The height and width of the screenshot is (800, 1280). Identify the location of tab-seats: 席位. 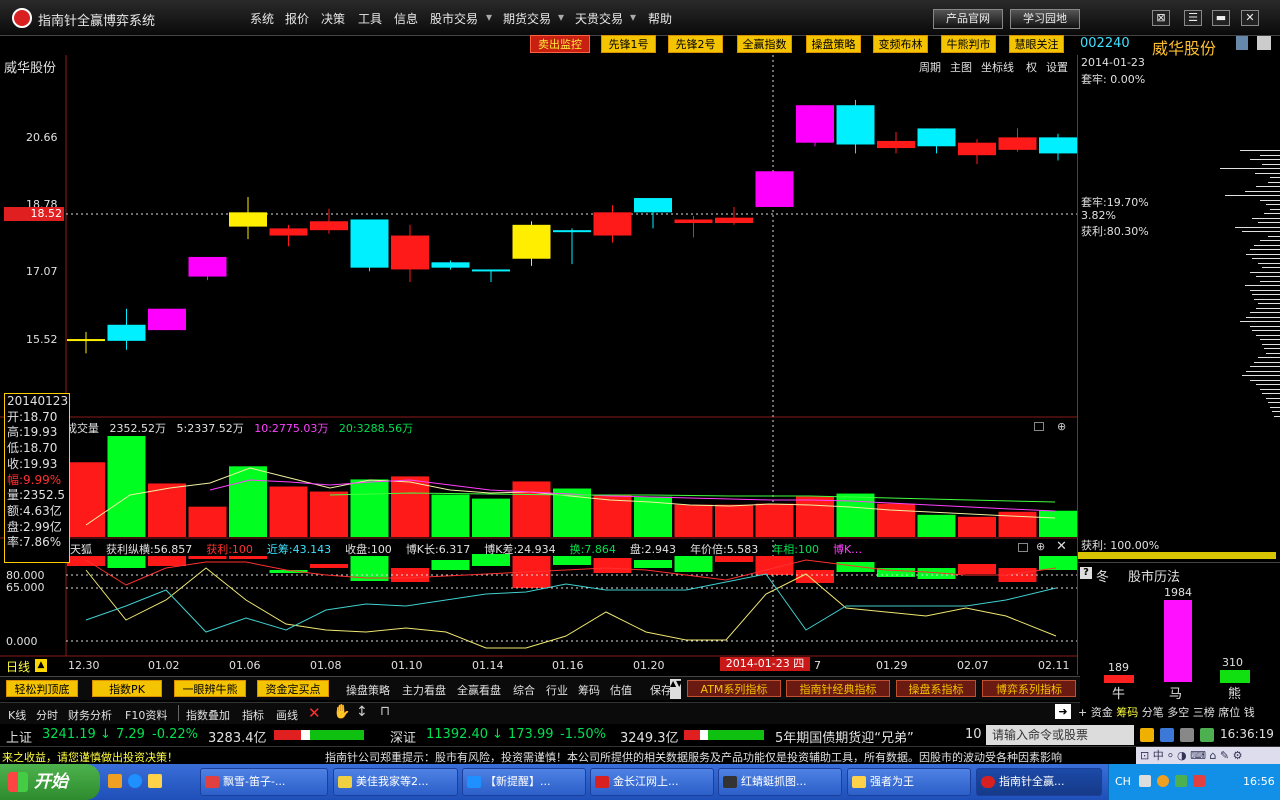
(1229, 712).